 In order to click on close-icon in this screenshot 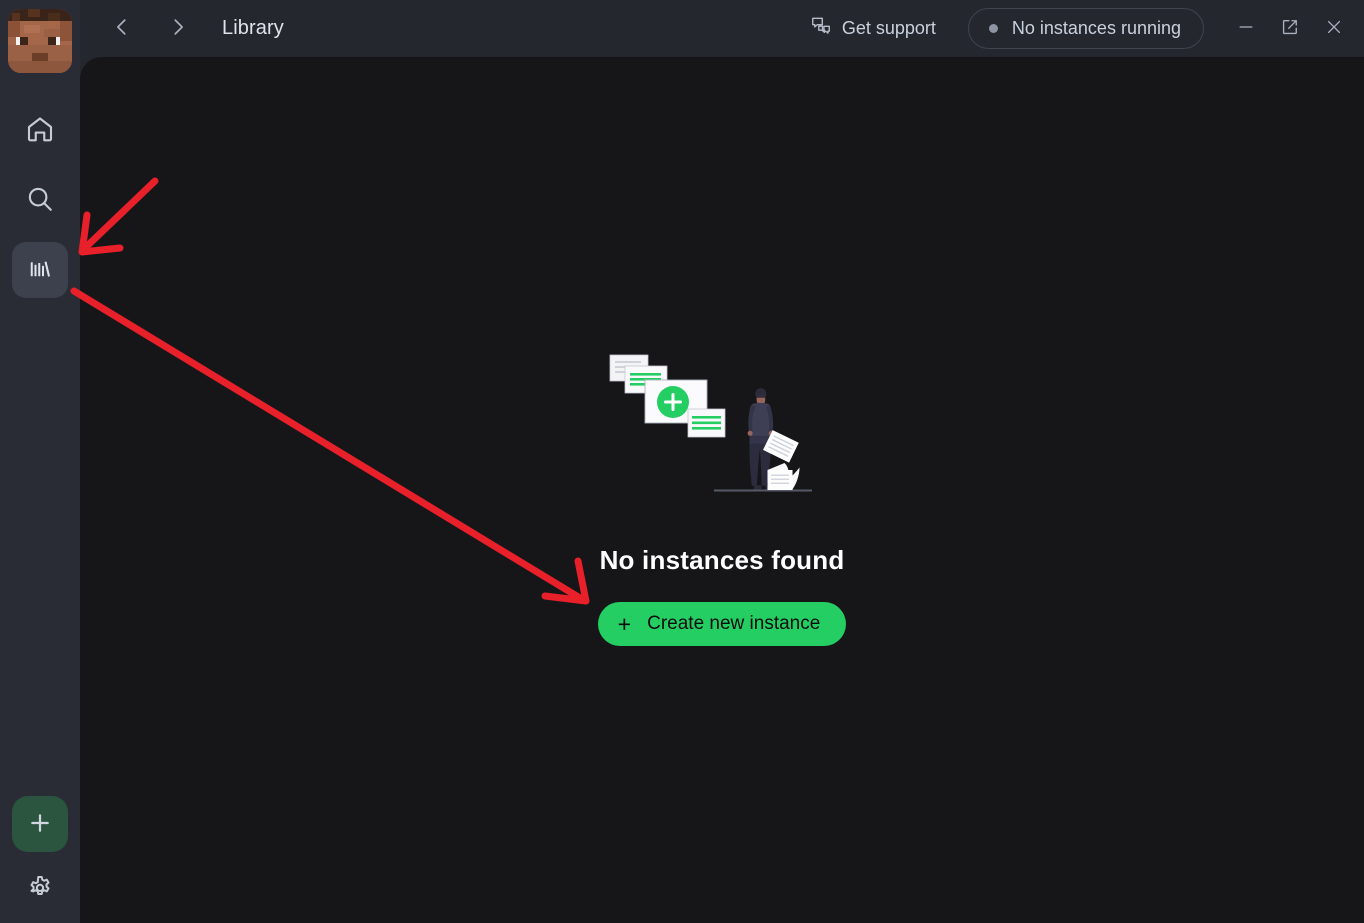, I will do `click(1334, 28)`.